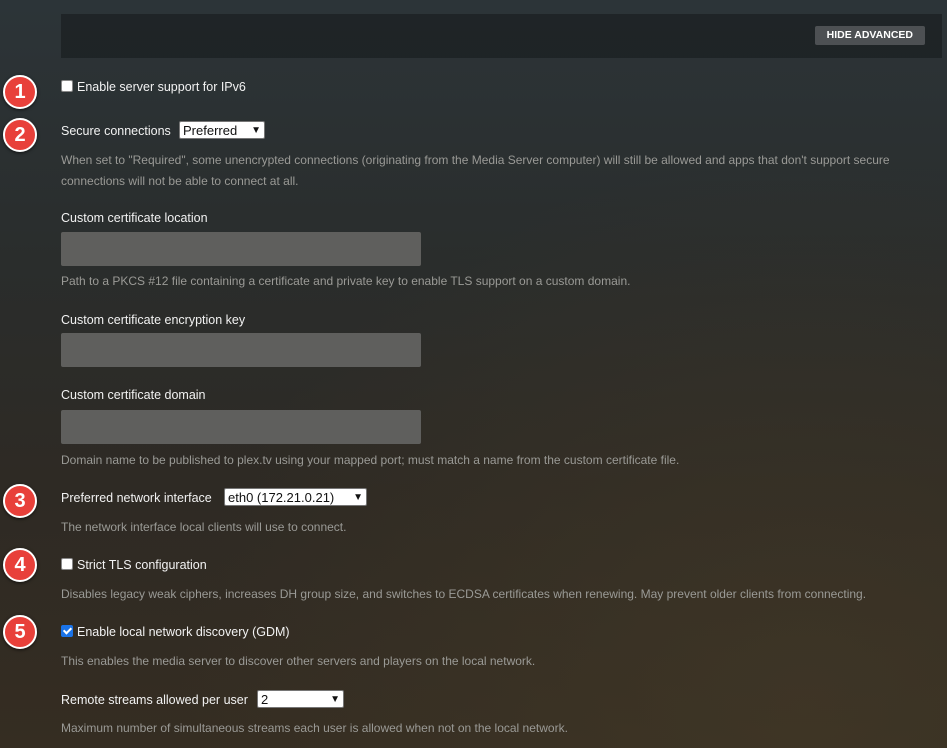 The height and width of the screenshot is (748, 947). I want to click on cert-location-input, so click(241, 249).